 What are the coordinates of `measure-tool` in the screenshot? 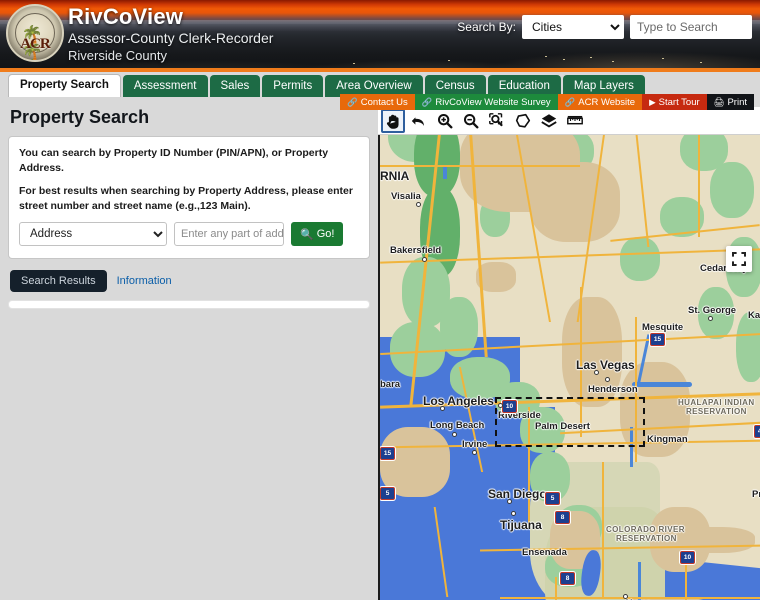 It's located at (575, 121).